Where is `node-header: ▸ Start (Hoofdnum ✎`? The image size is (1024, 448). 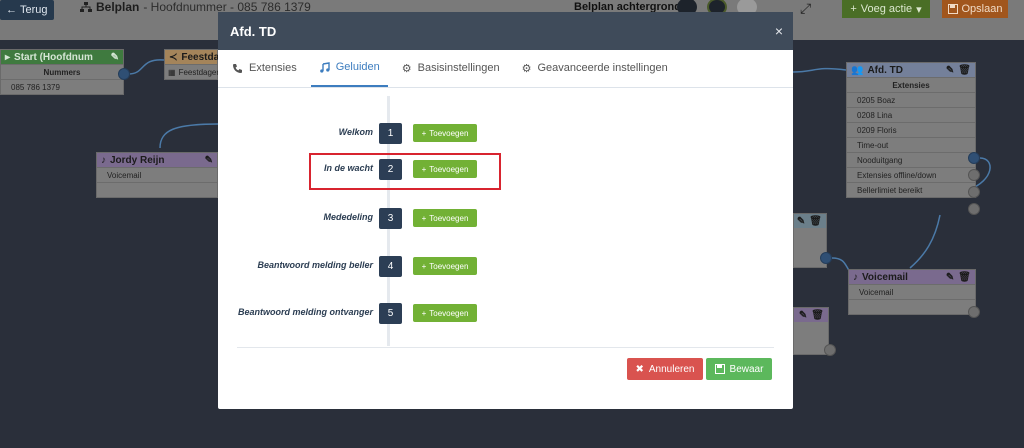
node-header: ▸ Start (Hoofdnum ✎ is located at coordinates (62, 57).